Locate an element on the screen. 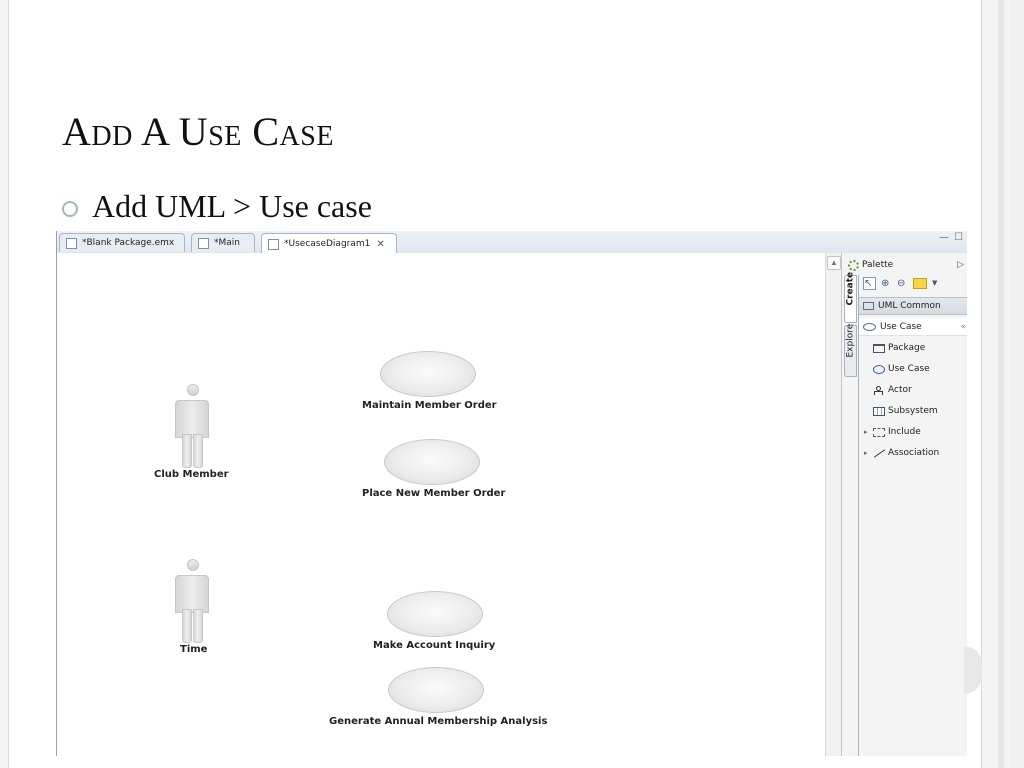 This screenshot has width=1024, height=768. tab-label: *UsecaseDiagram1 is located at coordinates (327, 244).